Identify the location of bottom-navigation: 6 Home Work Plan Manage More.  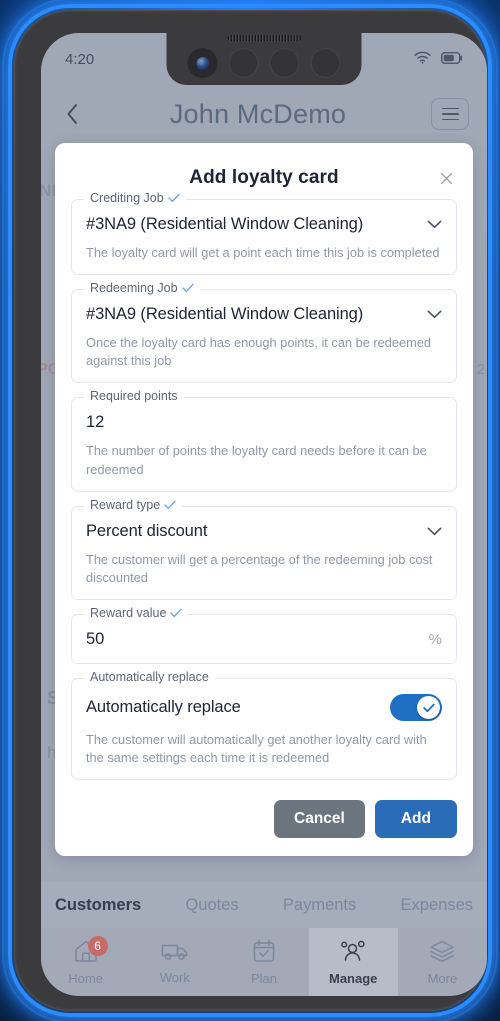
(264, 962).